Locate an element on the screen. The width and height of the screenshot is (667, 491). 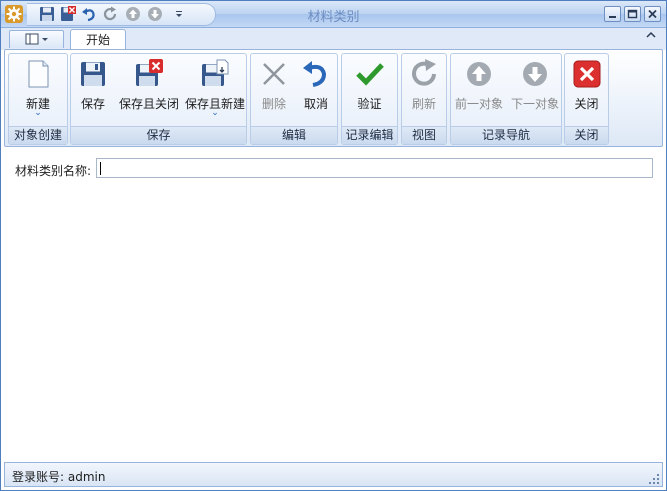
group-edit: 删除 取消 编辑 is located at coordinates (294, 99).